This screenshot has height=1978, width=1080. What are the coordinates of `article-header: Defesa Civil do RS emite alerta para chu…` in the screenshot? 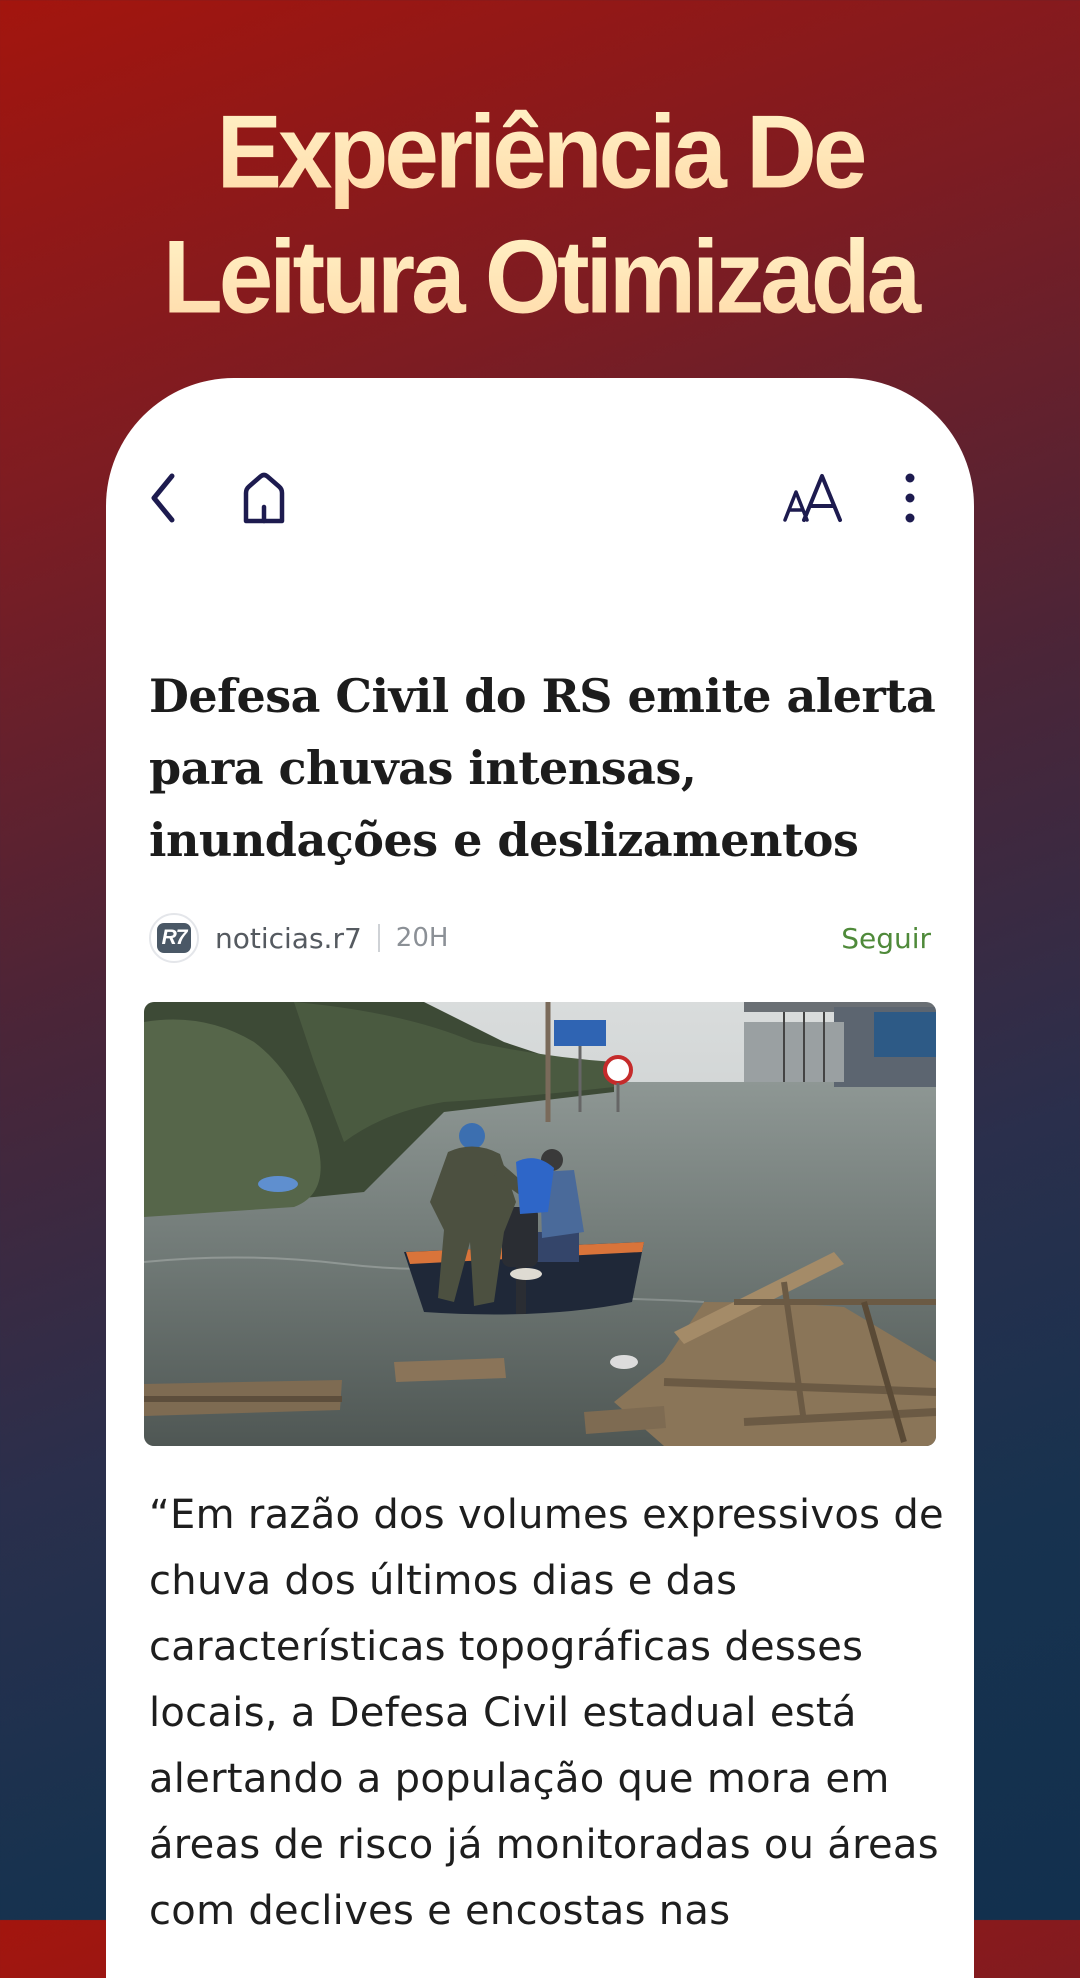 It's located at (544, 768).